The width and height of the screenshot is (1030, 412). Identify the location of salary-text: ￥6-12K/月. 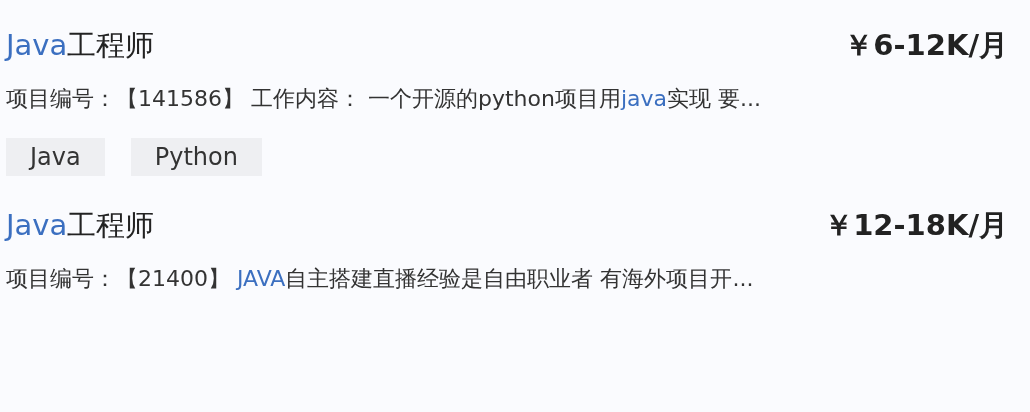
(926, 45).